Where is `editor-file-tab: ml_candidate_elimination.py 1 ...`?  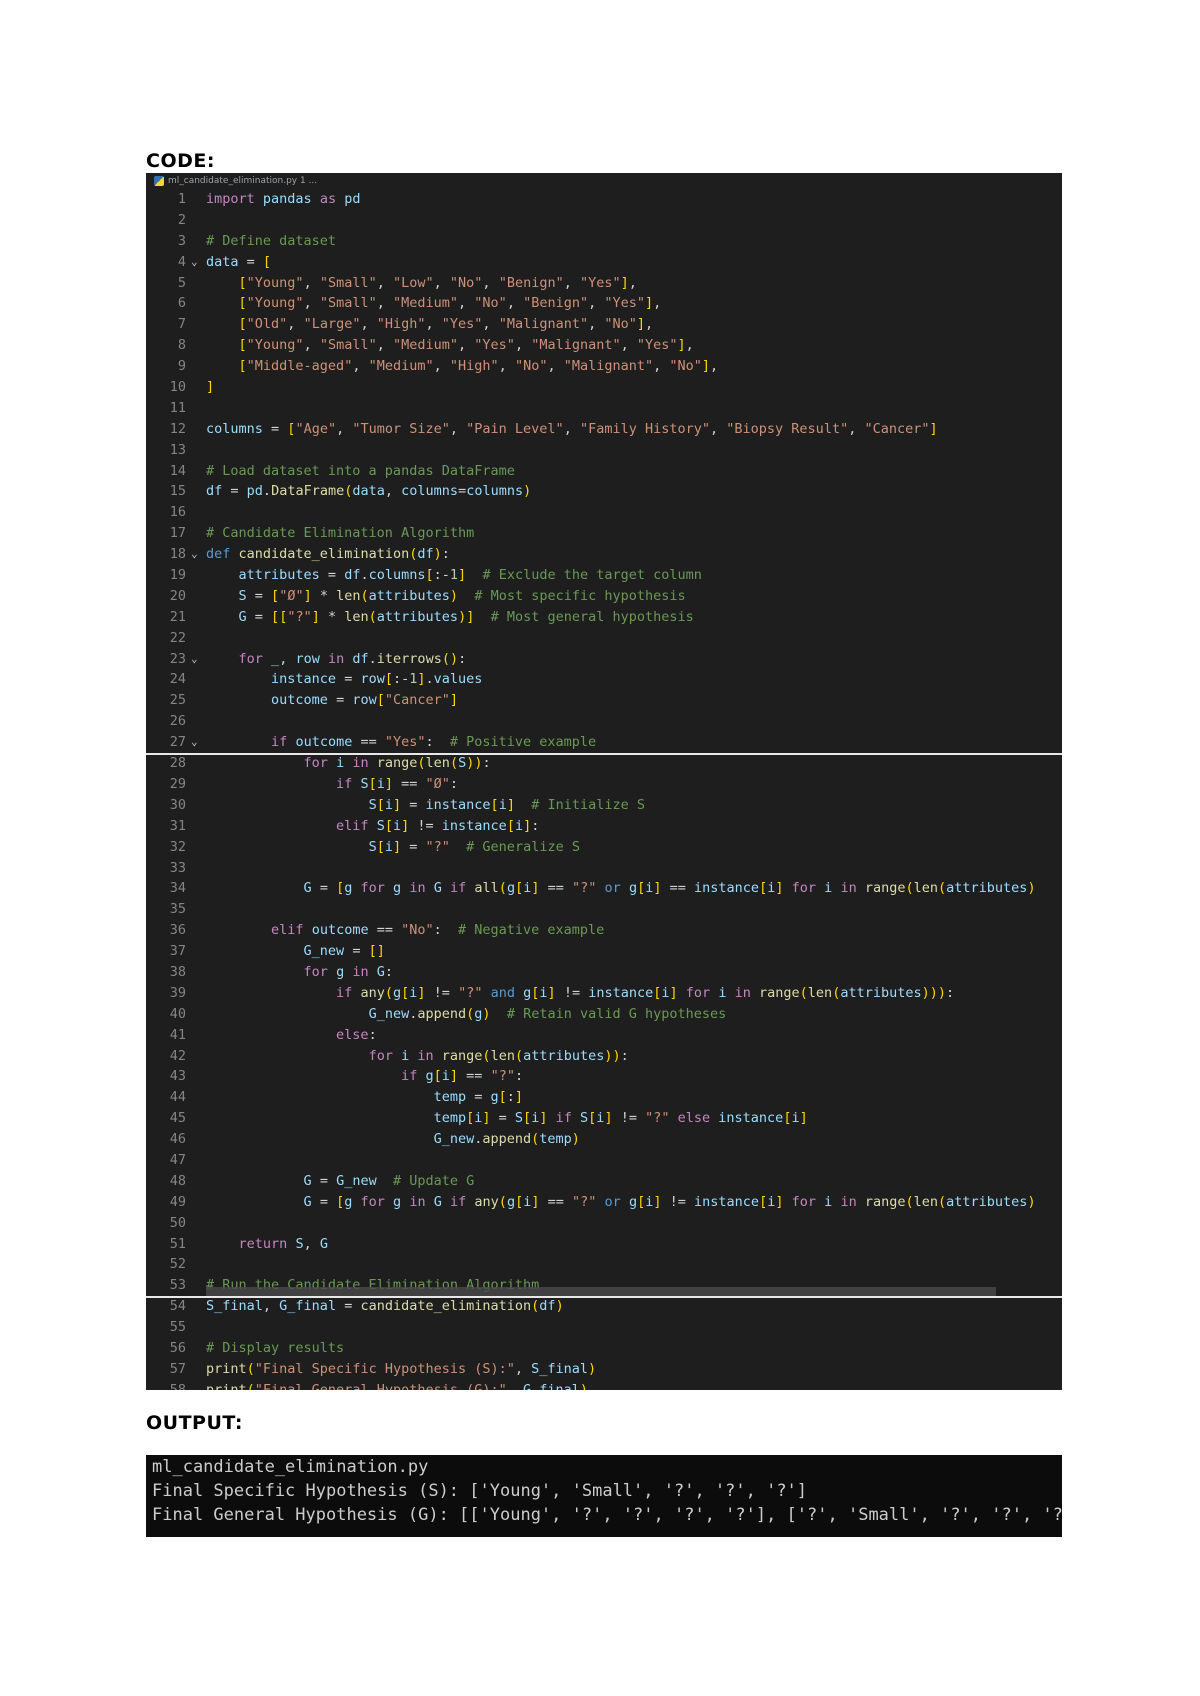
editor-file-tab: ml_candidate_elimination.py 1 ... is located at coordinates (604, 181).